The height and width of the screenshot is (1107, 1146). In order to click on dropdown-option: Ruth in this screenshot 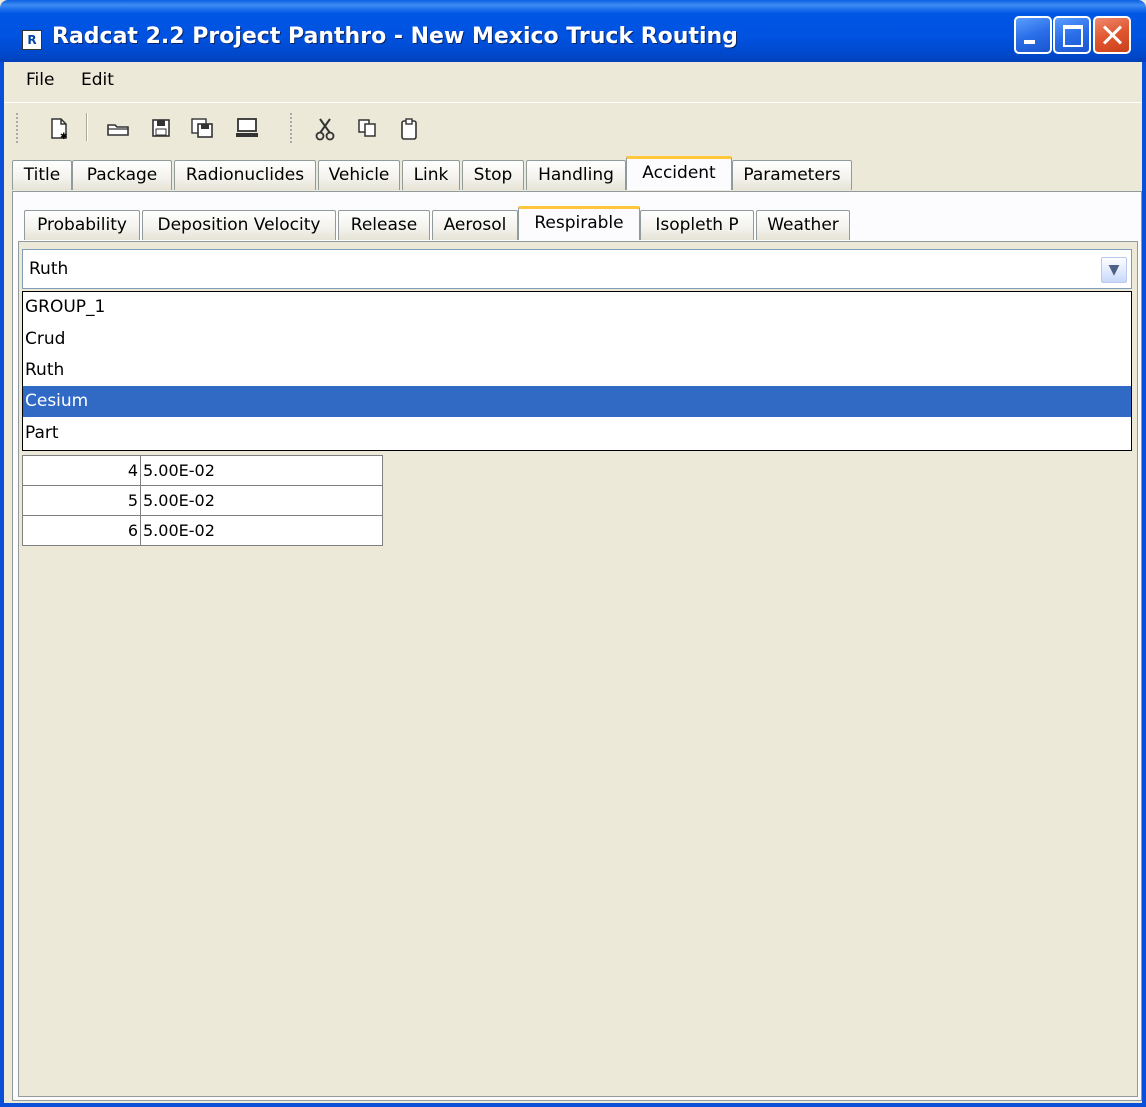, I will do `click(577, 370)`.